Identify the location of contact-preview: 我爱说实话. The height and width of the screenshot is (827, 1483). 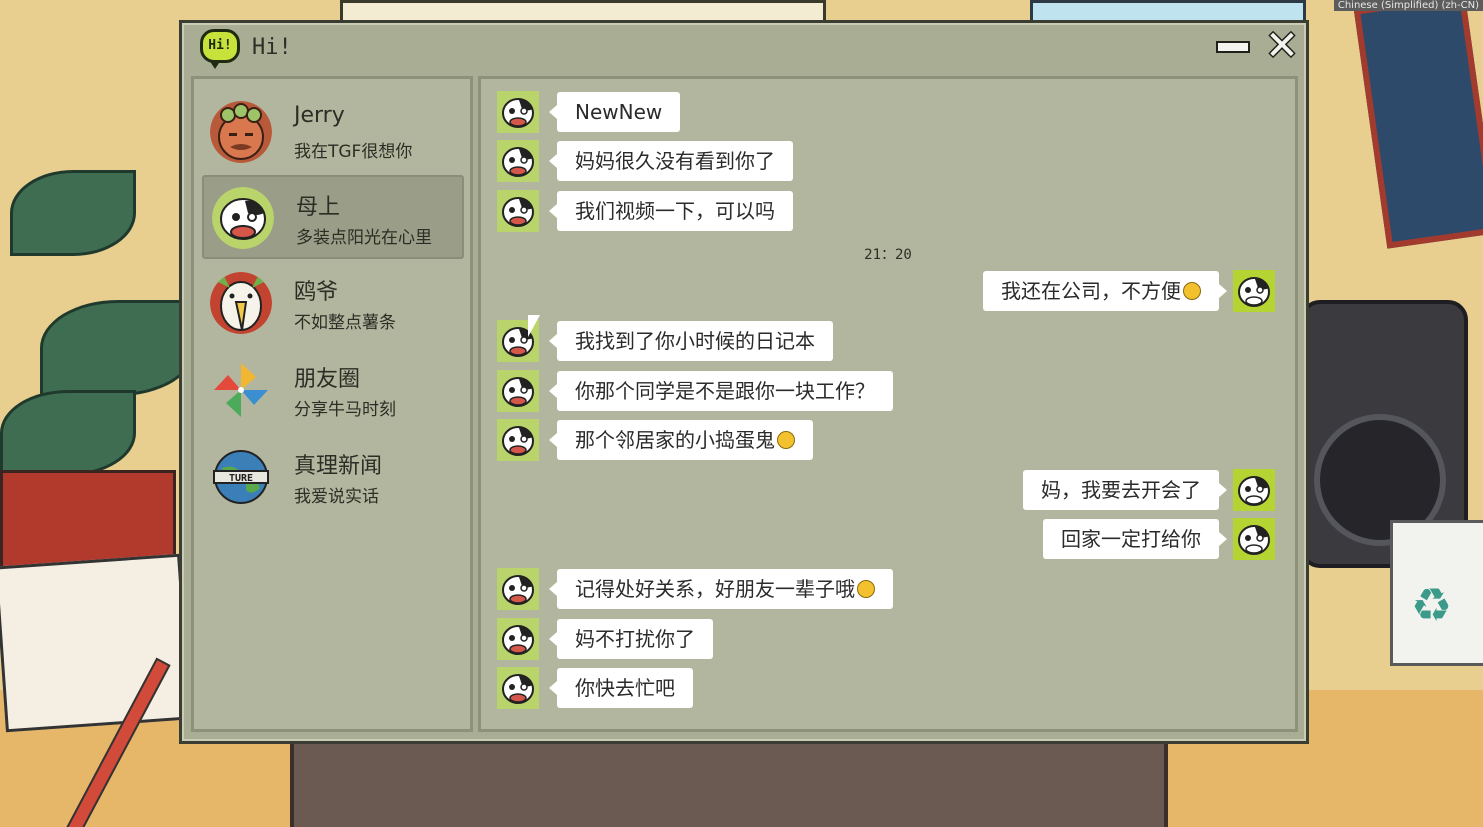
(336, 497).